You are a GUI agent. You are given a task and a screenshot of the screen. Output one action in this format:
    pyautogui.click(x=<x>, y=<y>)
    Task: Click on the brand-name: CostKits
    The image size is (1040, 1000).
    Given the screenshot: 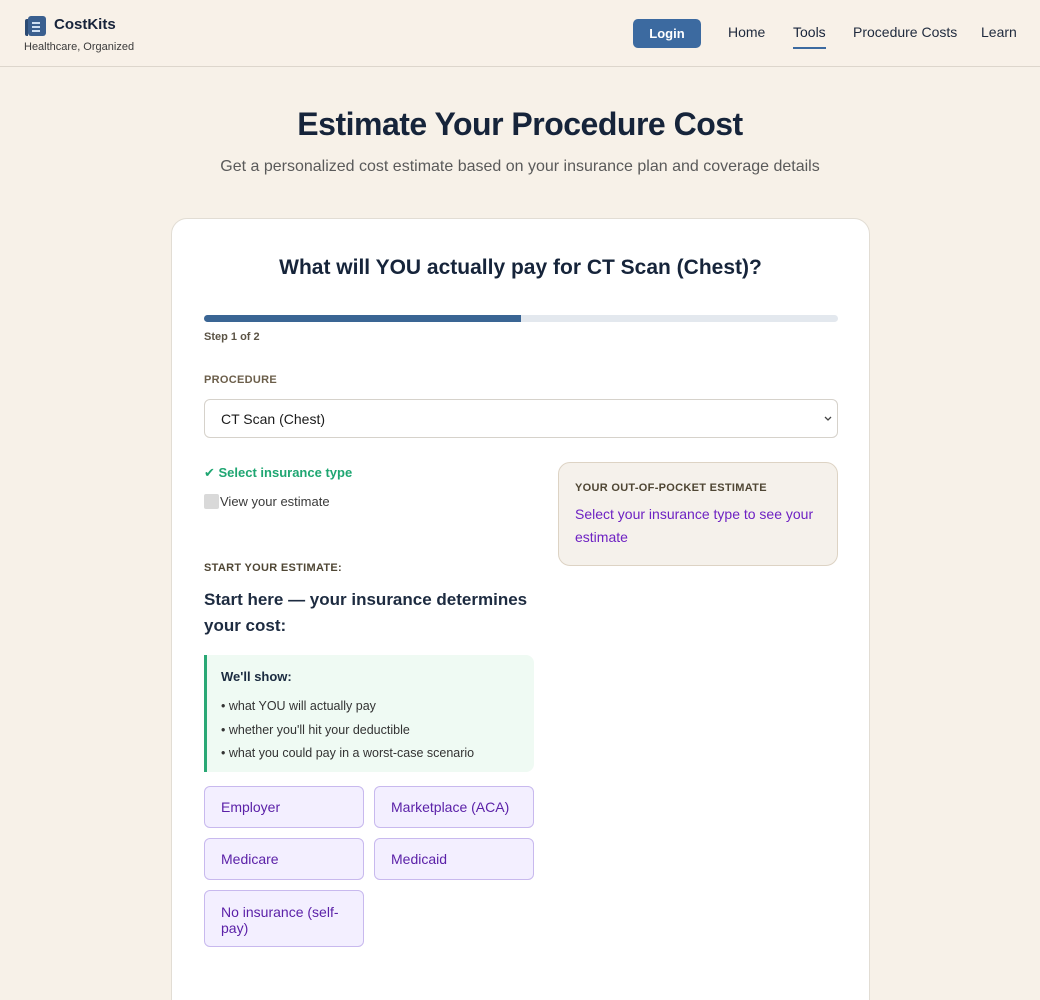 What is the action you would take?
    pyautogui.click(x=85, y=24)
    